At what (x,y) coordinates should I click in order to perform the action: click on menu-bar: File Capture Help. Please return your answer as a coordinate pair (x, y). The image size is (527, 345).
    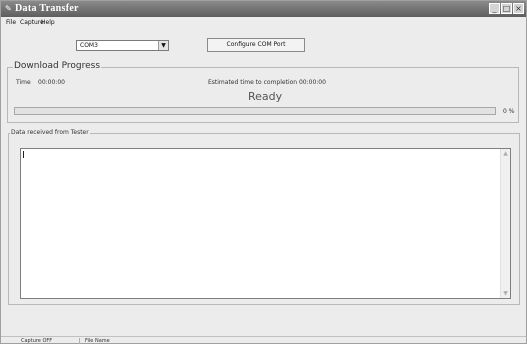
    Looking at the image, I should click on (263, 23).